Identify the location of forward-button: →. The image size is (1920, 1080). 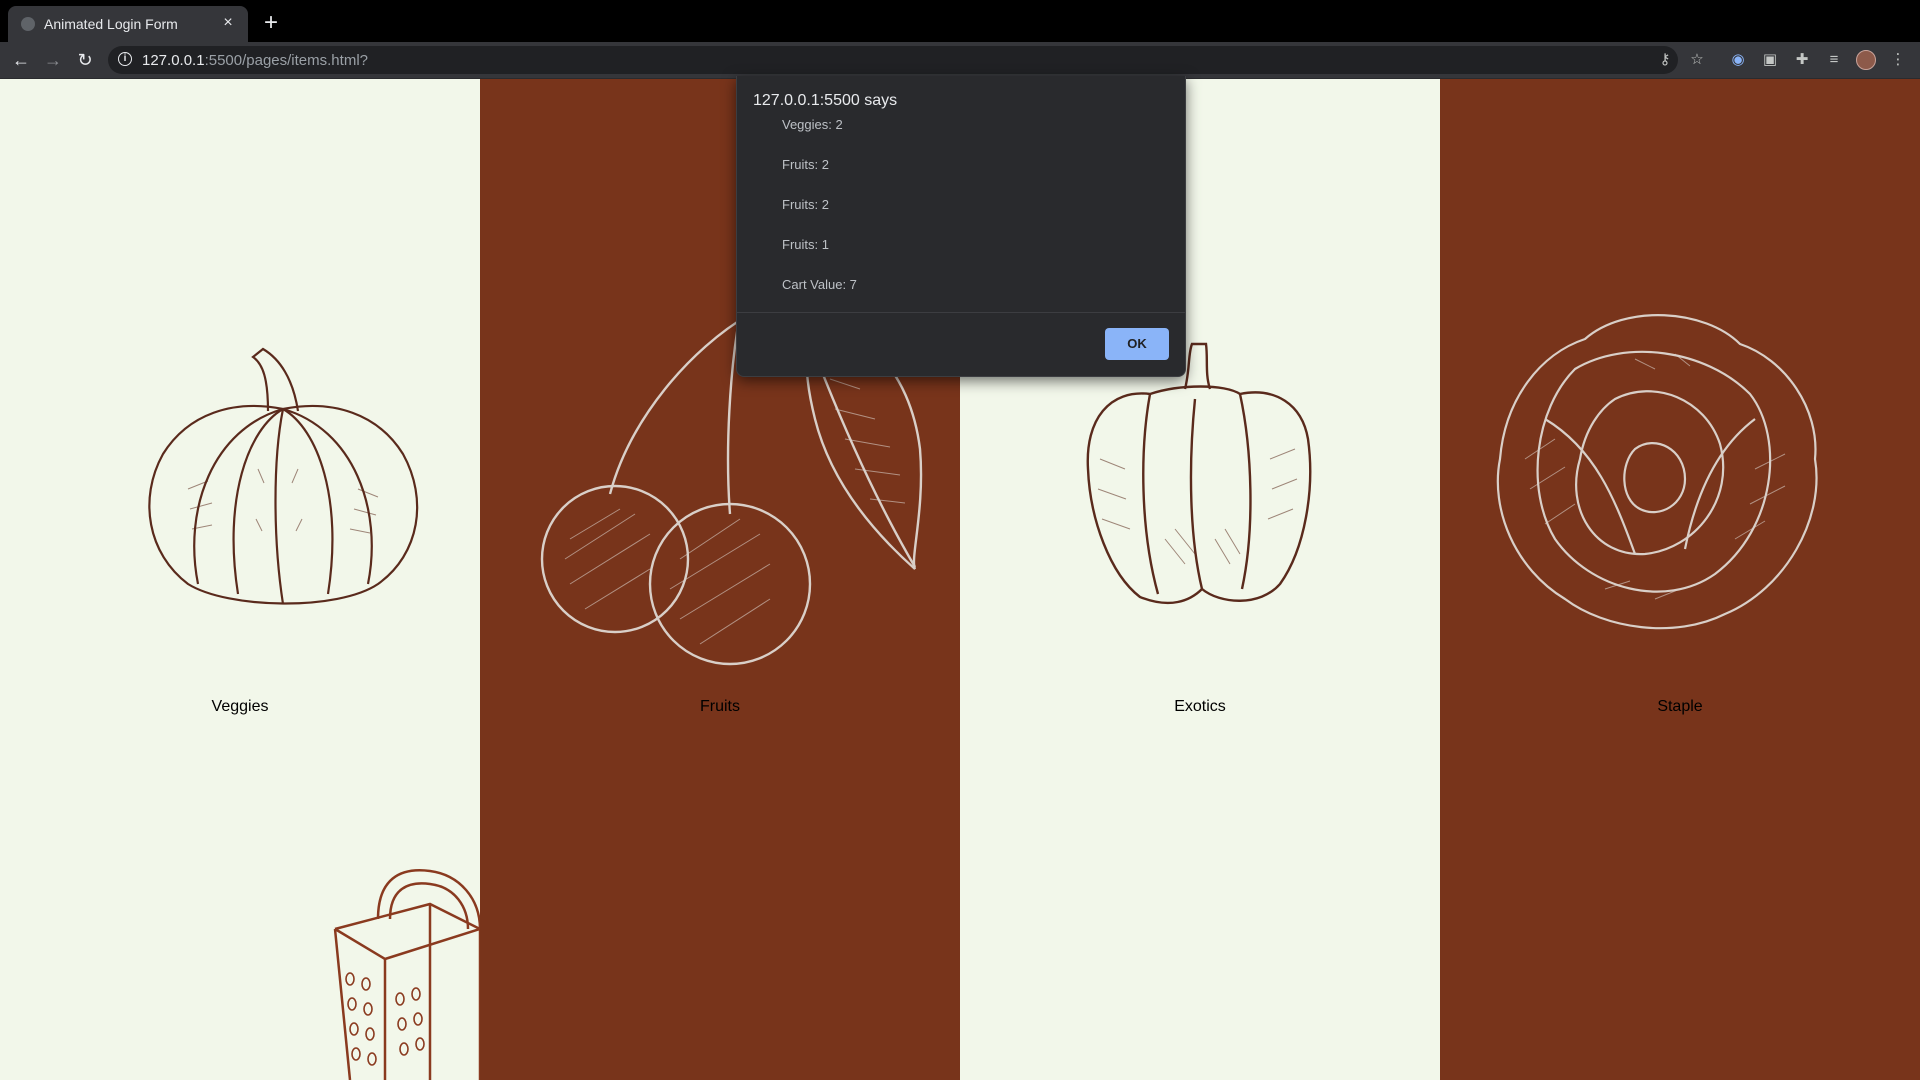
(53, 60).